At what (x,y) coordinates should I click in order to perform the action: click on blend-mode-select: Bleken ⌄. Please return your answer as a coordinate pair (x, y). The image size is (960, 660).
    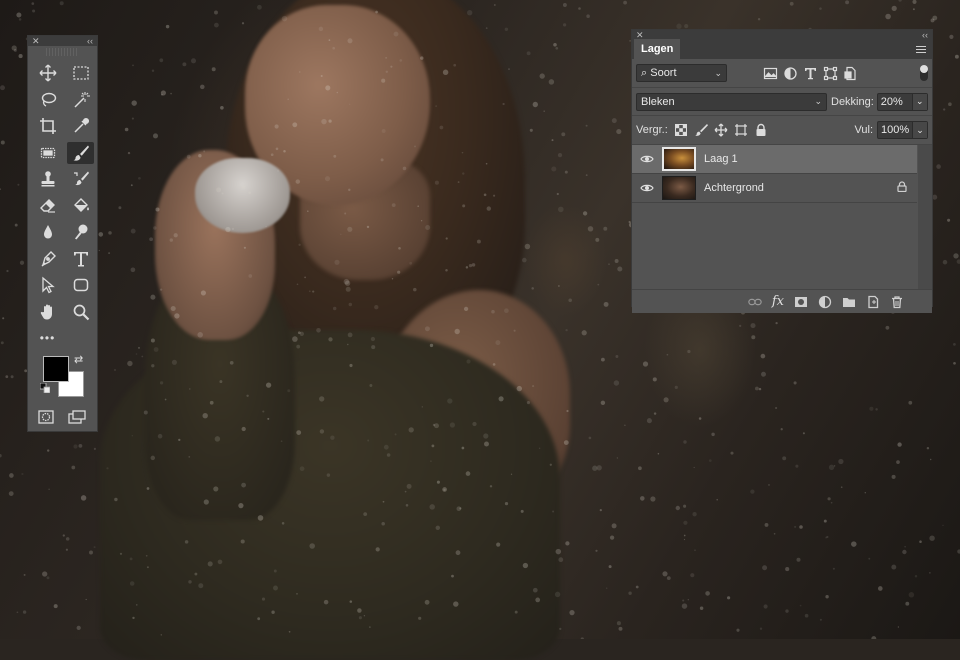
    Looking at the image, I should click on (731, 101).